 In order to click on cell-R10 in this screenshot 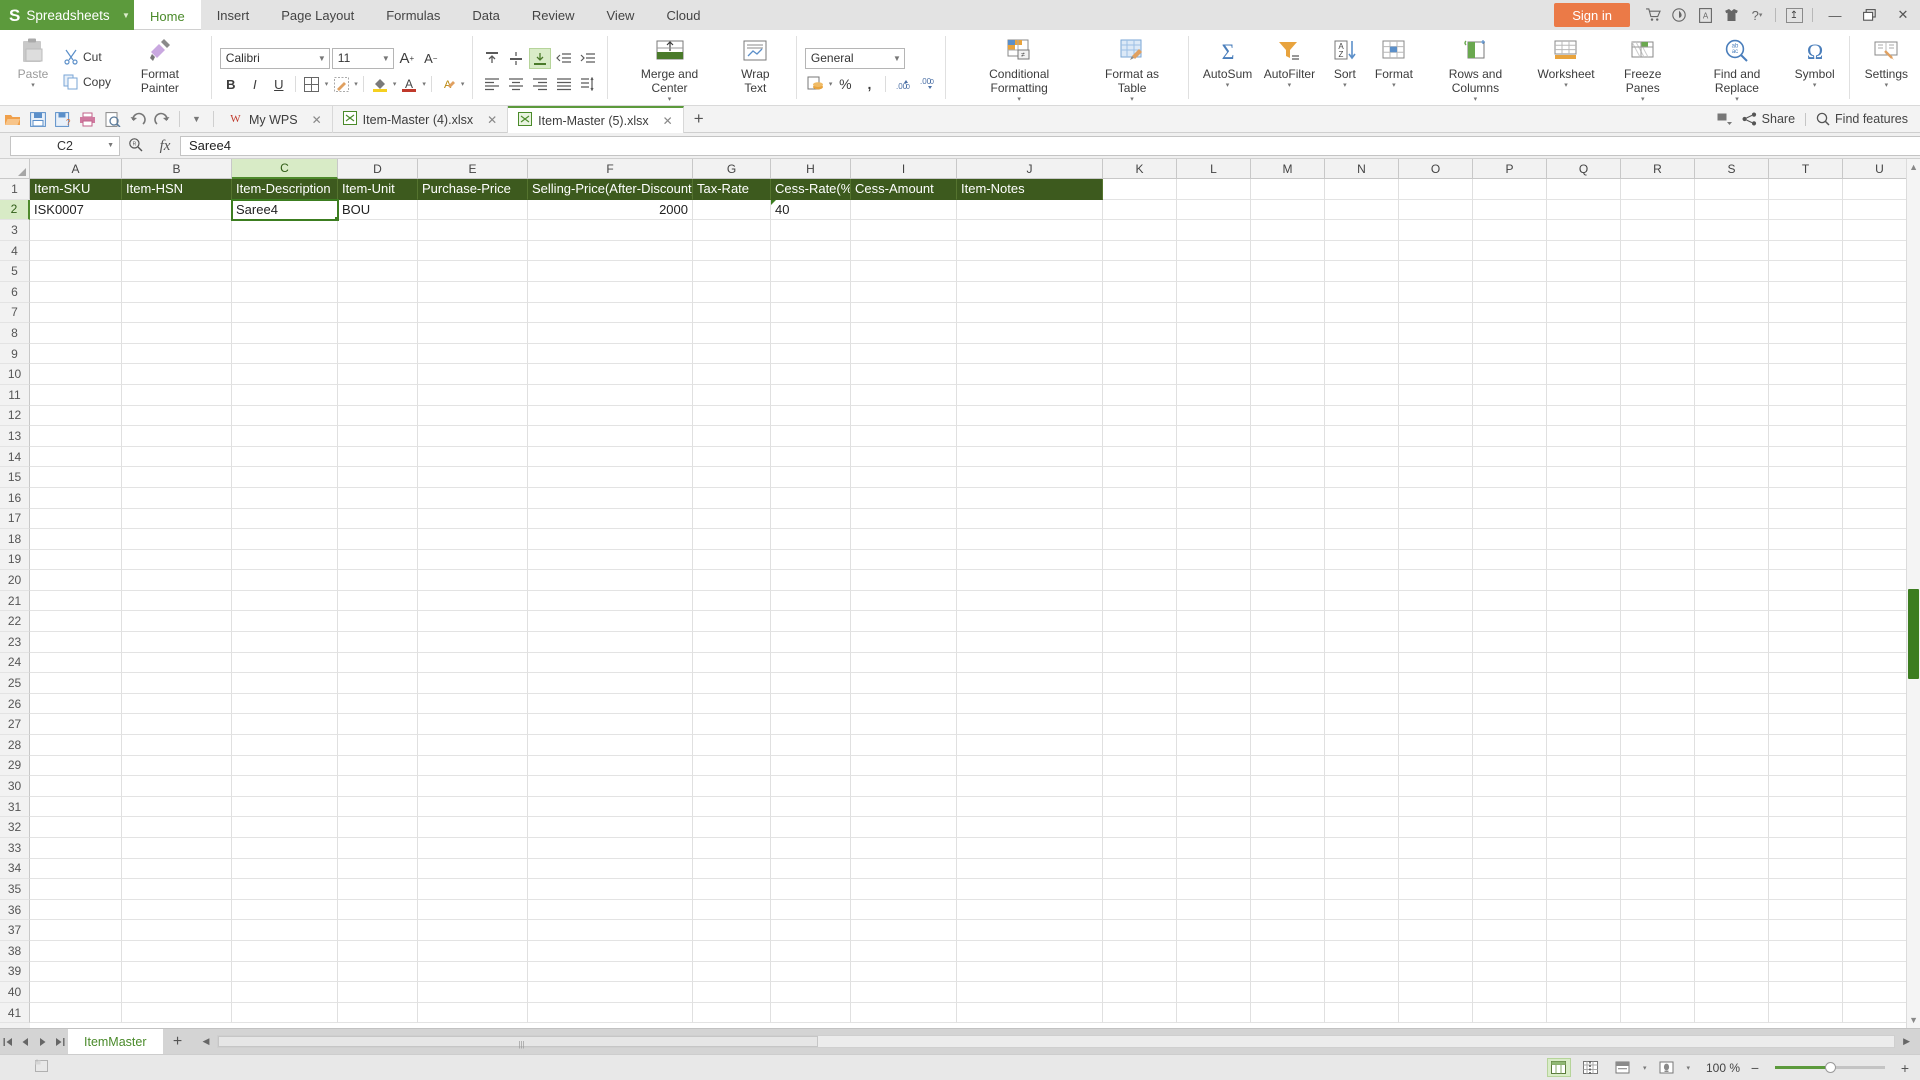, I will do `click(1658, 374)`.